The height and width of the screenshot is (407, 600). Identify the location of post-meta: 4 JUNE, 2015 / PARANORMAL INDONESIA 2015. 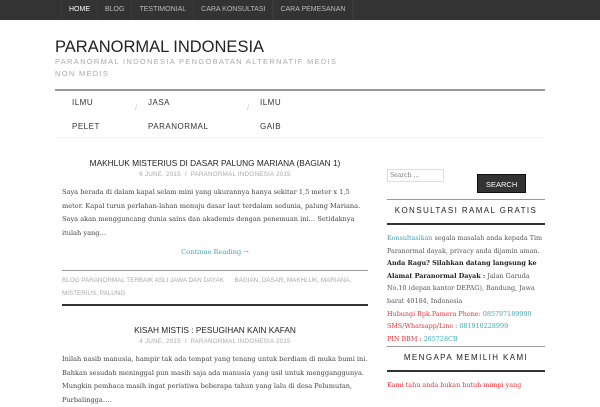
(215, 341).